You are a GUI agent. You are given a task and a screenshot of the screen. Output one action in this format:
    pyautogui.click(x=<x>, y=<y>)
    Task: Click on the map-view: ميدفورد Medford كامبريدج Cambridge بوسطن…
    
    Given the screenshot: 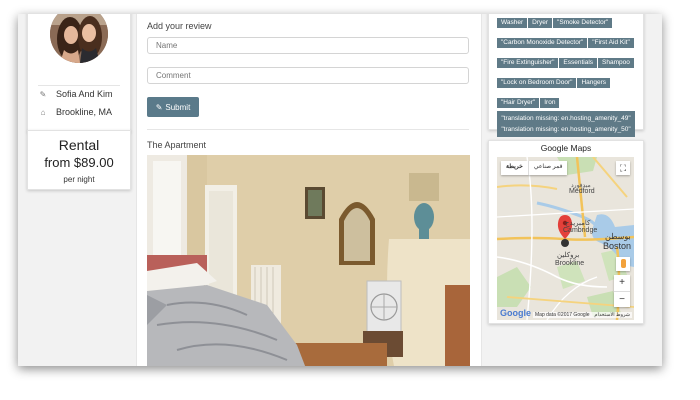 What is the action you would take?
    pyautogui.click(x=565, y=238)
    